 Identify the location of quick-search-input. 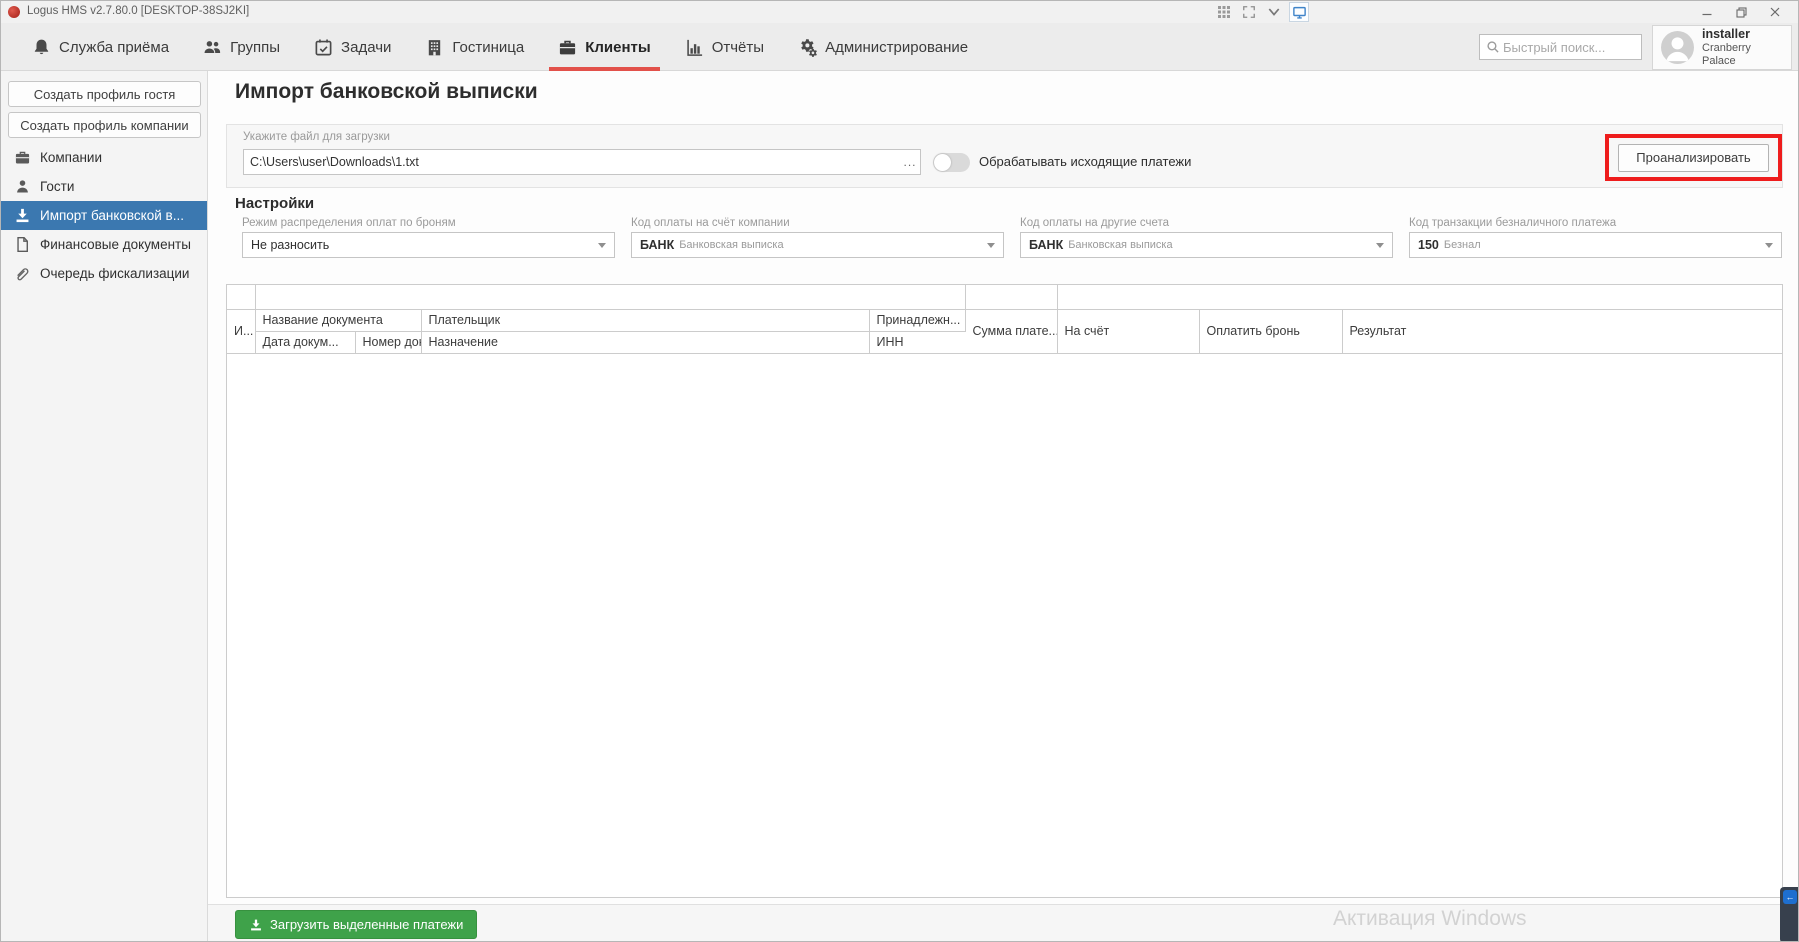
(1572, 47).